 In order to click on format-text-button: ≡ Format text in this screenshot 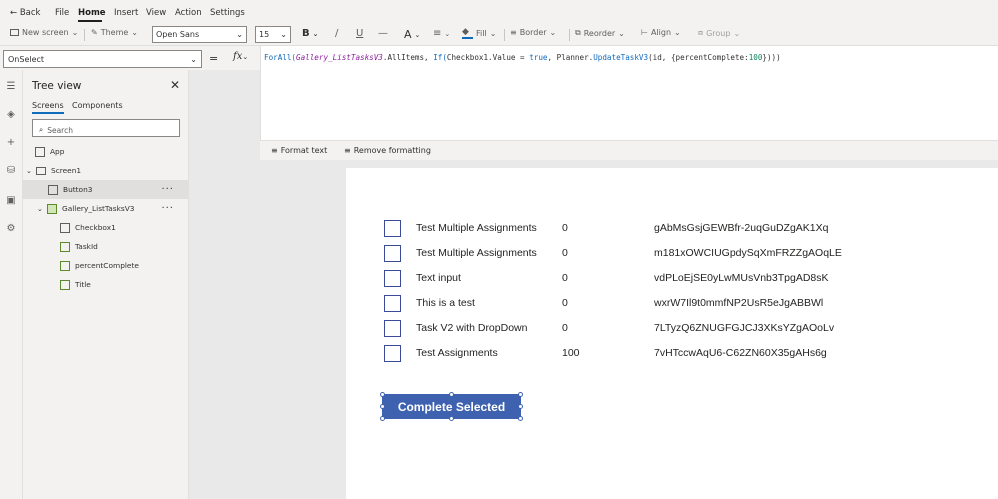, I will do `click(299, 150)`.